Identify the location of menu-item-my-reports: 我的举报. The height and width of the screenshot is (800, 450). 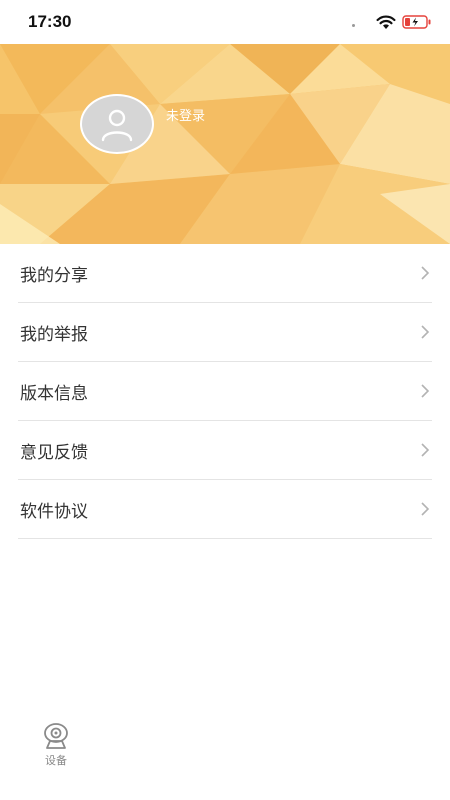
(225, 332).